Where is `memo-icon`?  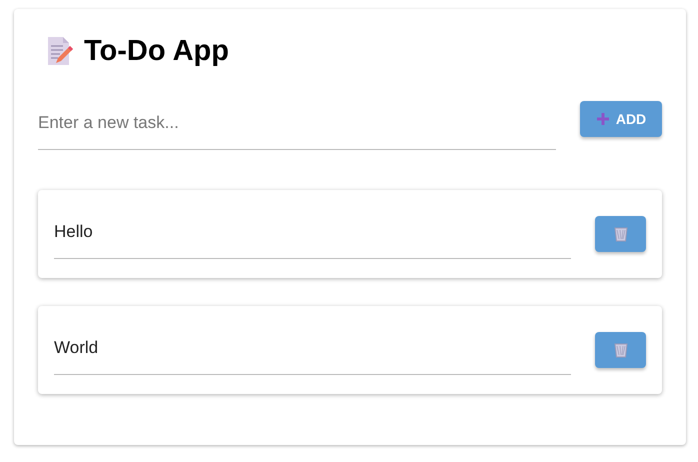
memo-icon is located at coordinates (60, 51).